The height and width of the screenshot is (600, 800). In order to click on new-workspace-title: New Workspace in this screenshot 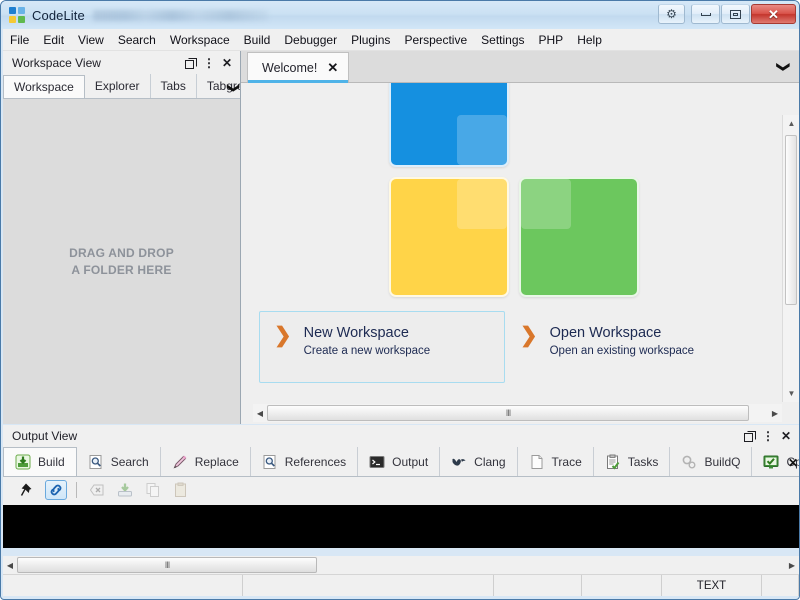, I will do `click(356, 333)`.